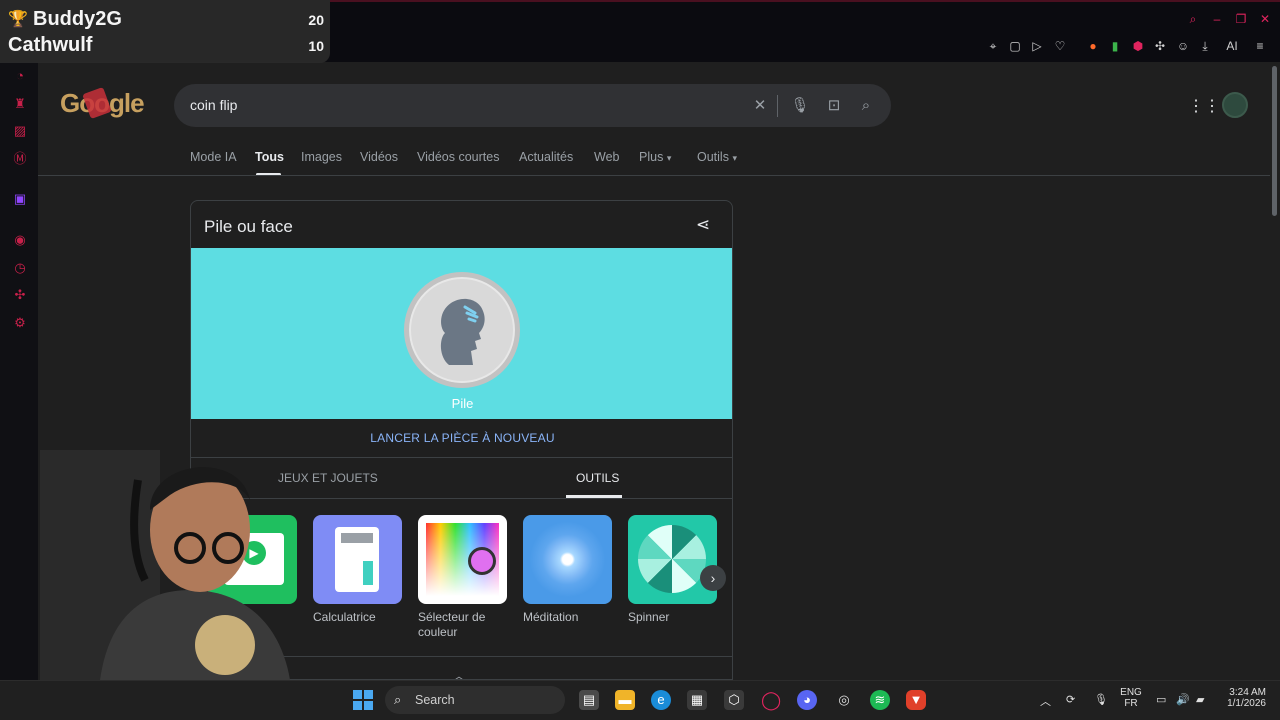  Describe the element at coordinates (1115, 46) in the screenshot. I see `download-extension-icon: ▮` at that location.